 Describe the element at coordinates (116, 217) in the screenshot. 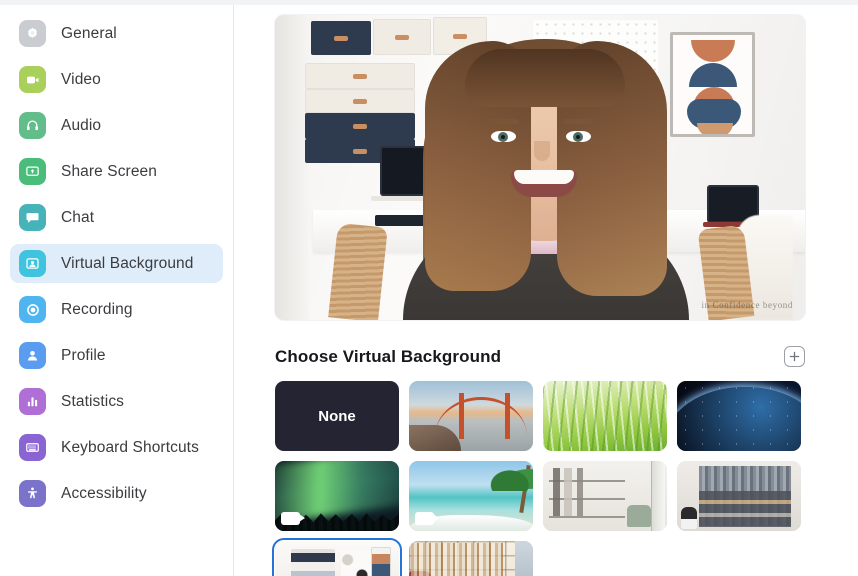

I see `sidebar-item-chat: Chat` at that location.